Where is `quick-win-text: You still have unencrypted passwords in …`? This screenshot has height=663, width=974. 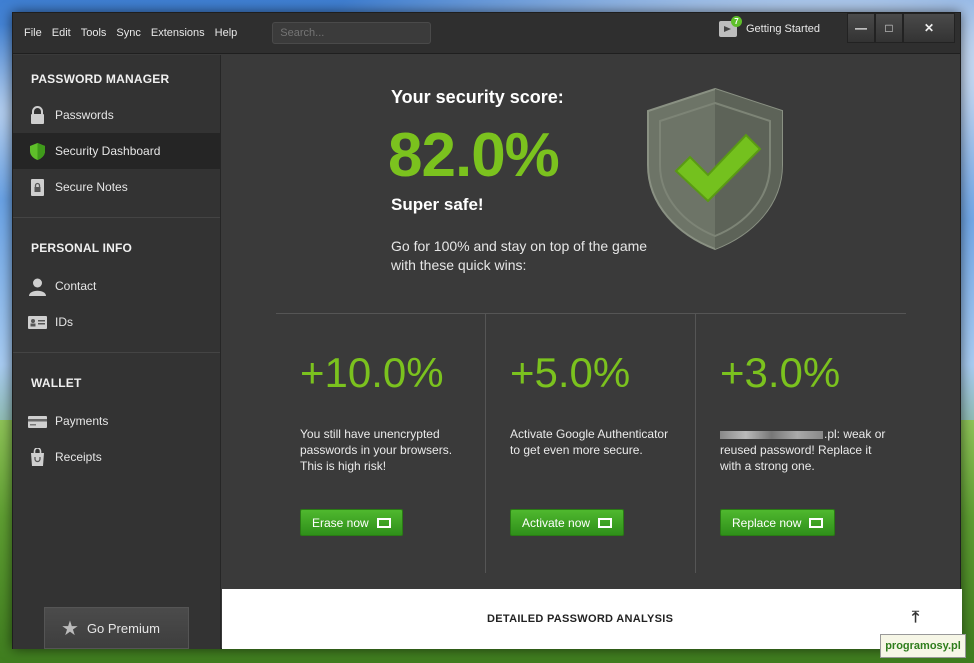 quick-win-text: You still have unencrypted passwords in … is located at coordinates (376, 450).